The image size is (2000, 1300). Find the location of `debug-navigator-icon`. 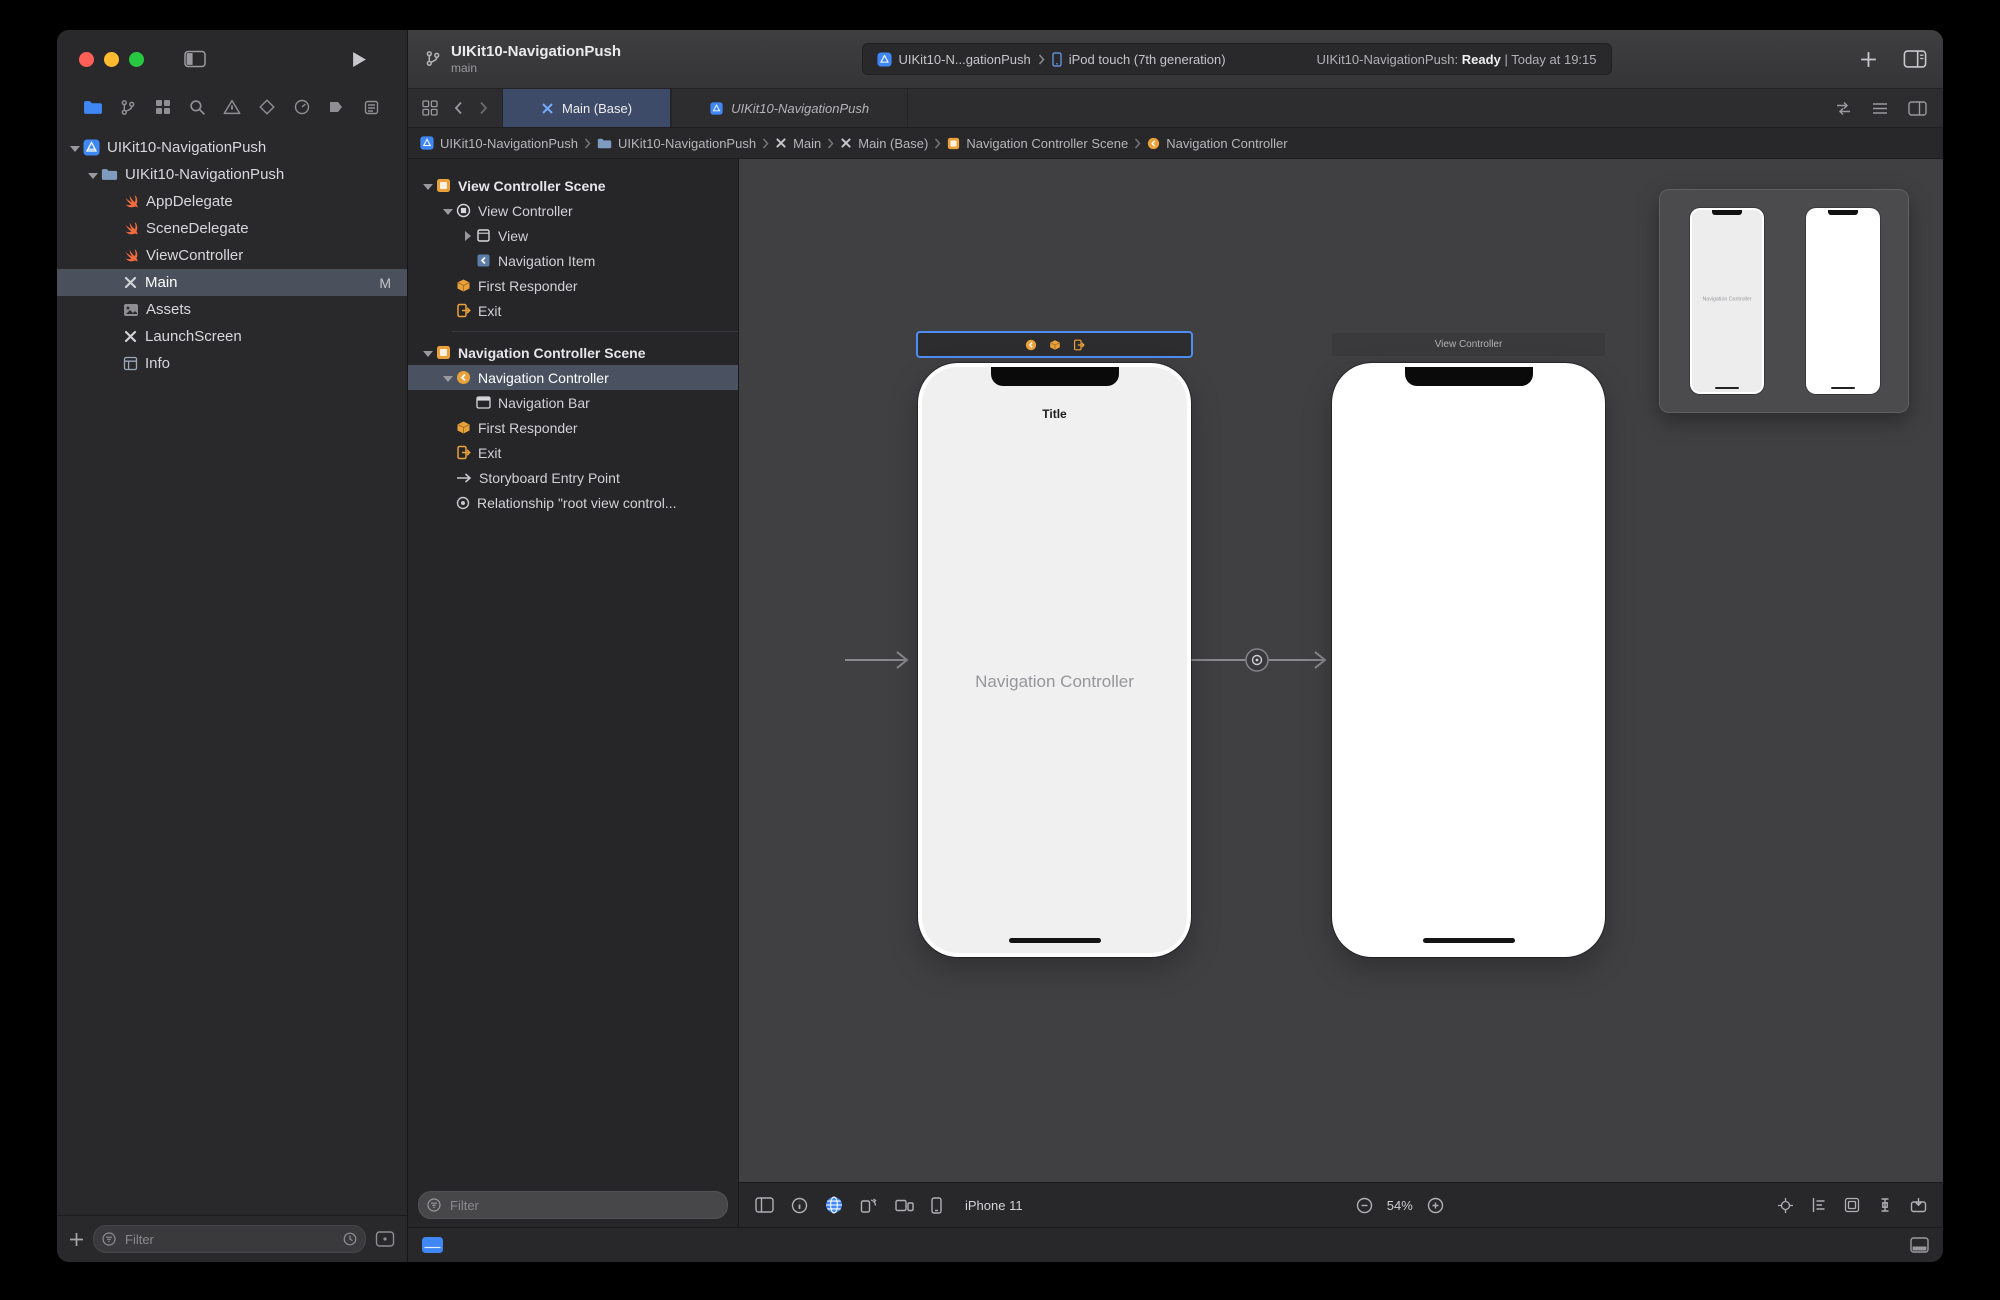

debug-navigator-icon is located at coordinates (302, 107).